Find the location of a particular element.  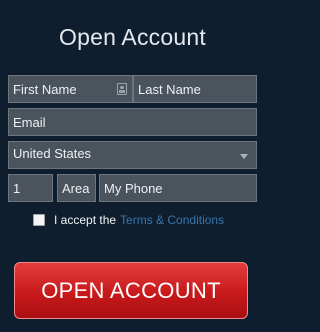

open-account-button: OPEN ACCOUNT is located at coordinates (131, 290).